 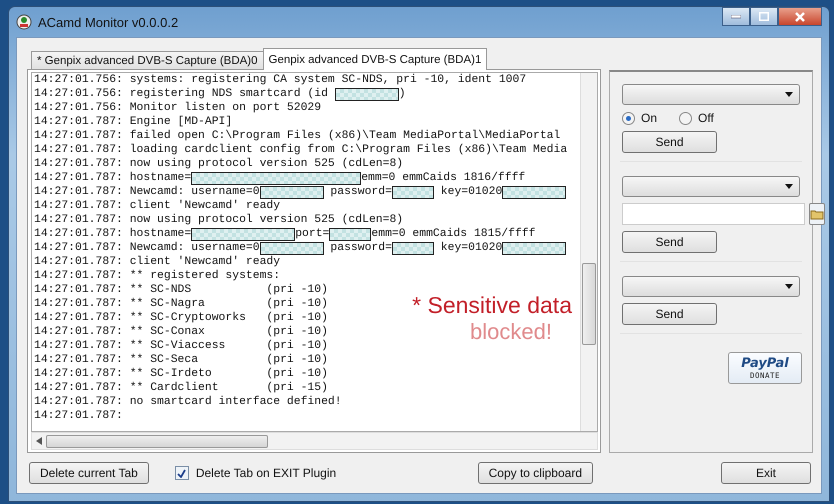 I want to click on radio-label: Off, so click(x=706, y=118).